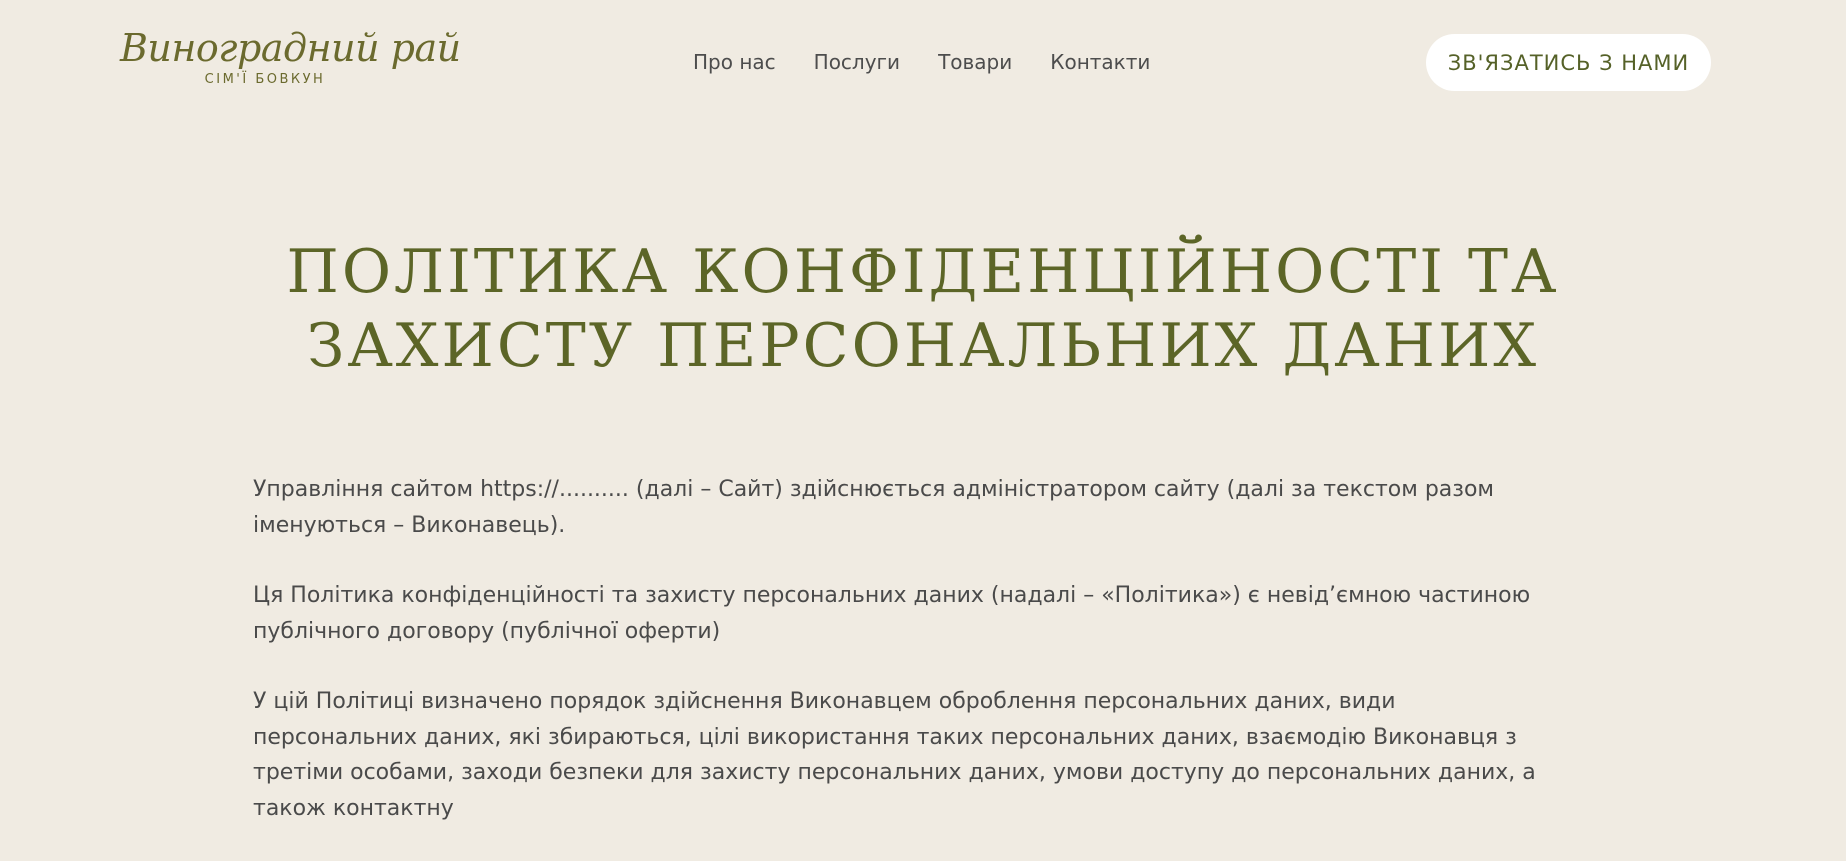 The width and height of the screenshot is (1846, 861). Describe the element at coordinates (975, 62) in the screenshot. I see `nav-link-products: Товари` at that location.